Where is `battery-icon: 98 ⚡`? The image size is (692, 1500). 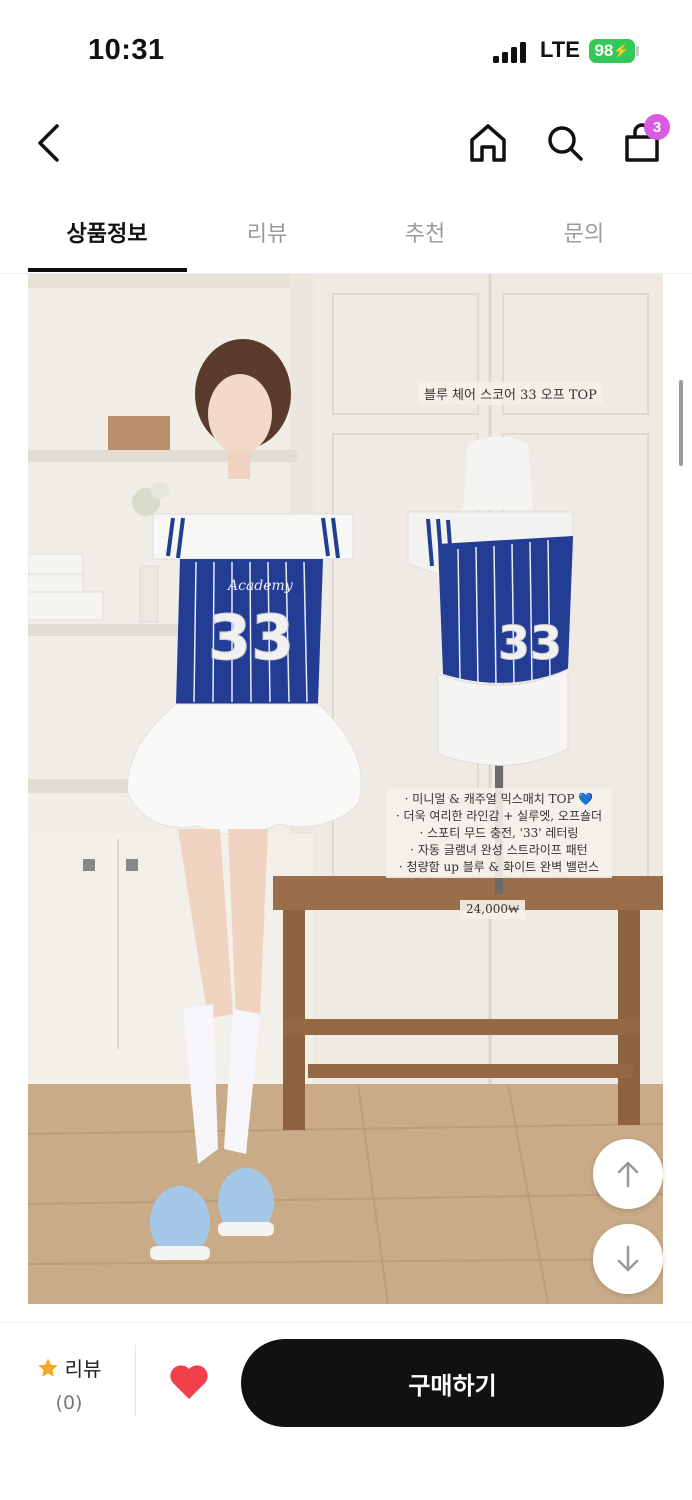 battery-icon: 98 ⚡ is located at coordinates (612, 51).